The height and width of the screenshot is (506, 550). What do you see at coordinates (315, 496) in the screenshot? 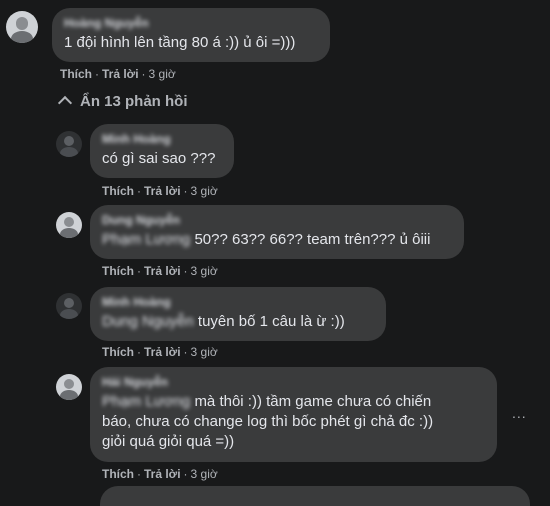
I see `reply-bubble-partial` at bounding box center [315, 496].